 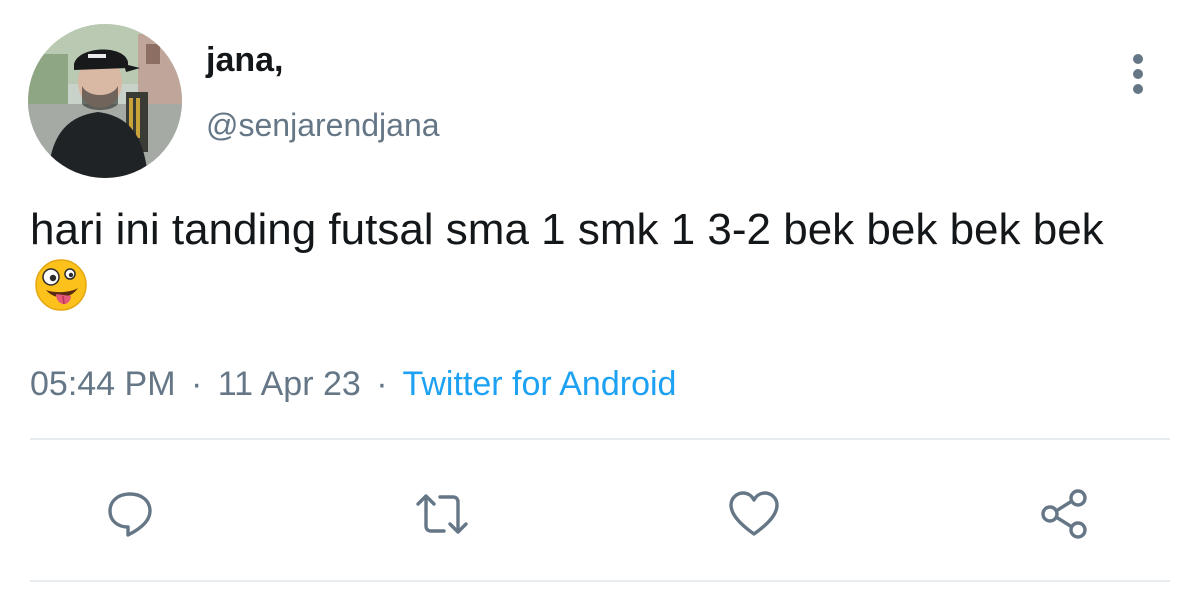 I want to click on avatar, so click(x=105, y=101).